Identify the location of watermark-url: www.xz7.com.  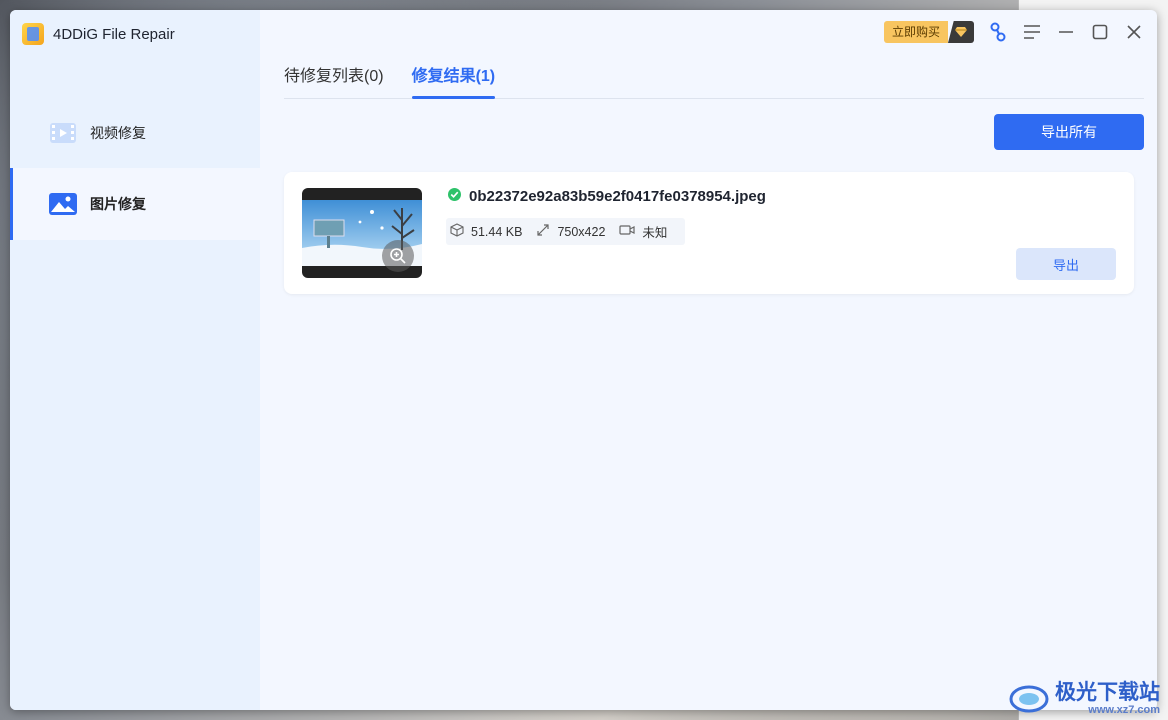
(1124, 710).